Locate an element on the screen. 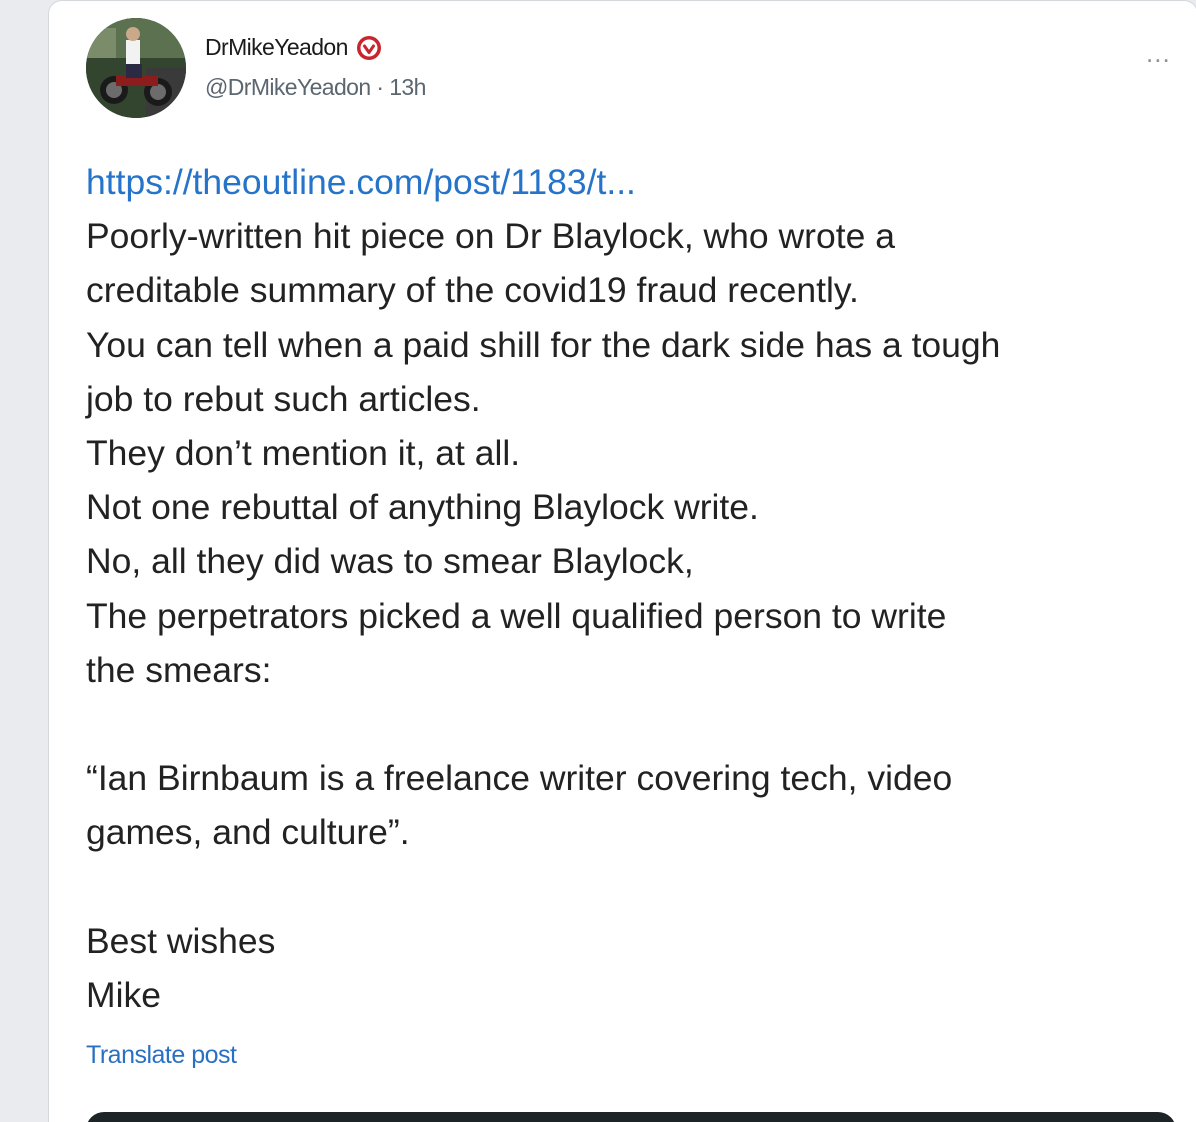 This screenshot has width=1196, height=1122. author-display-name: DrMikeYeadon is located at coordinates (293, 47).